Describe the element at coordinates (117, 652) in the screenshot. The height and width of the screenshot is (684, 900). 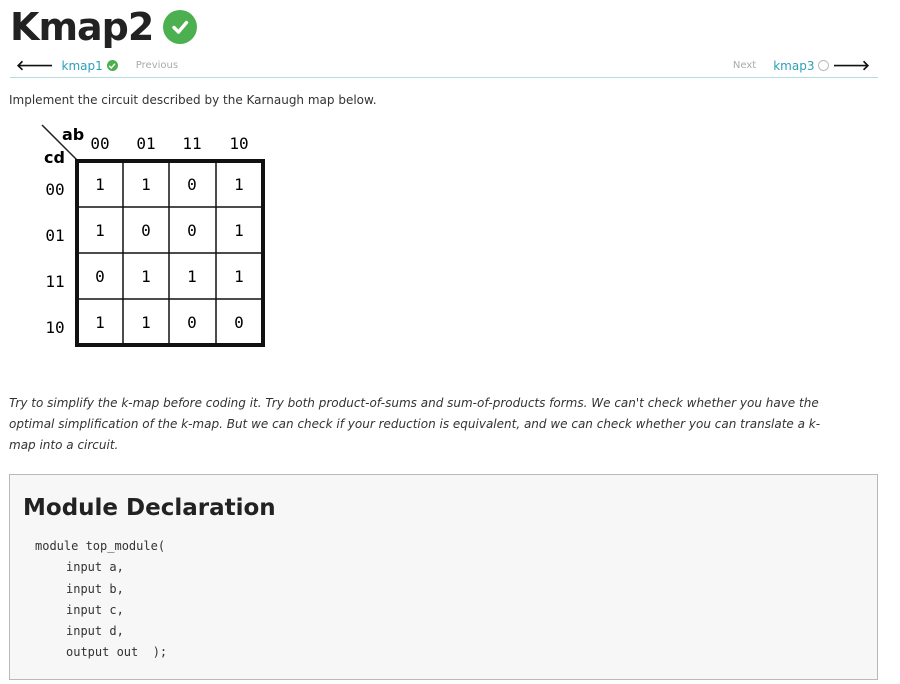
I see `code-line: output out );` at that location.